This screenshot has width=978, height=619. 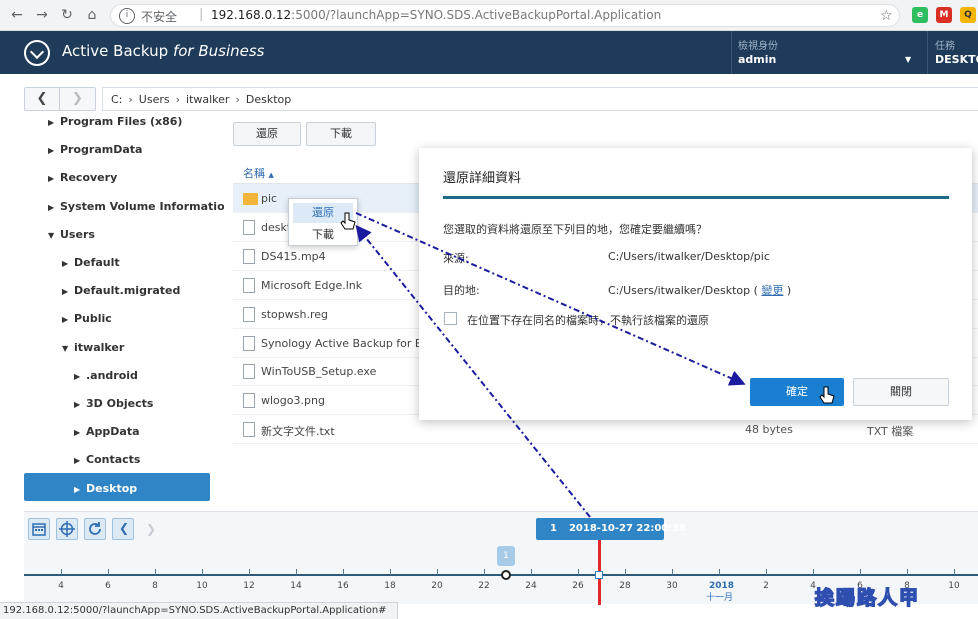 I want to click on version-count-badge: 1, so click(x=506, y=556).